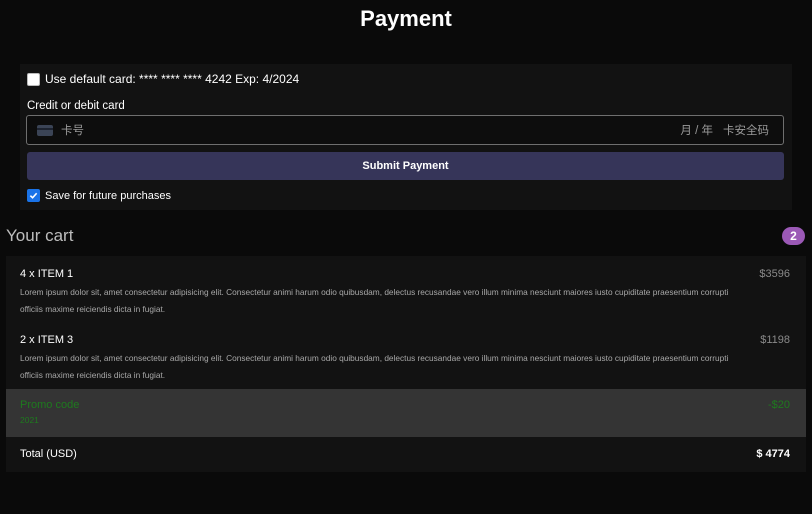 This screenshot has width=812, height=514. What do you see at coordinates (774, 274) in the screenshot?
I see `cart-item-price: $3596` at bounding box center [774, 274].